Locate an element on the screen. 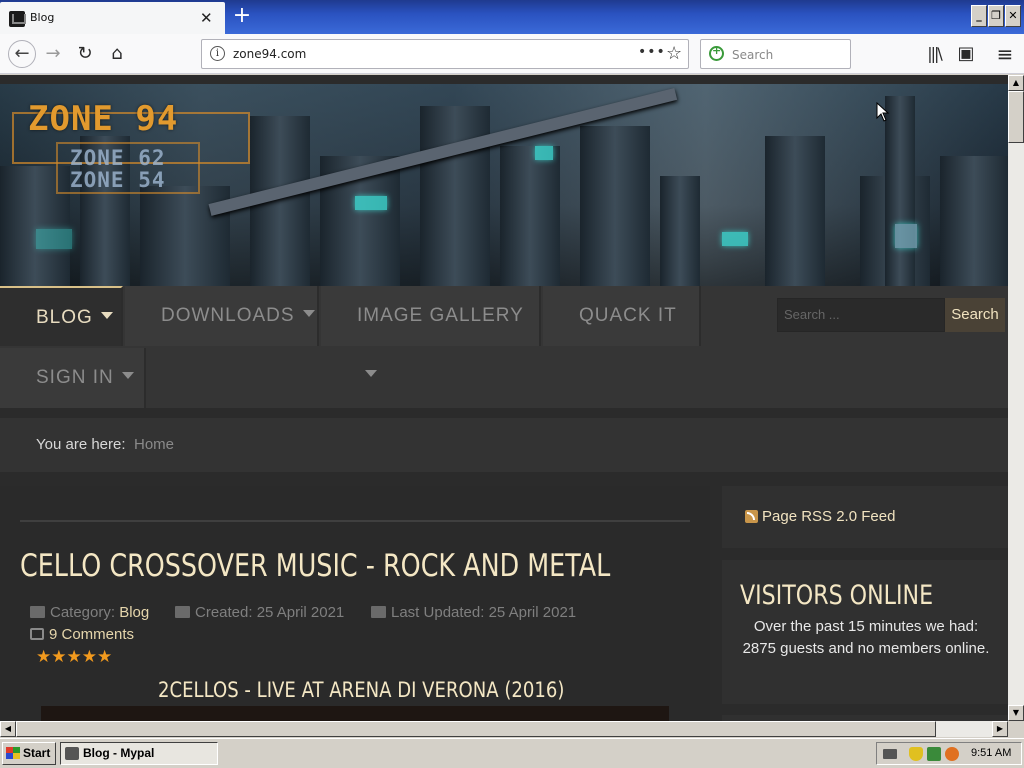 Image resolution: width=1024 pixels, height=768 pixels. video-player is located at coordinates (355, 713).